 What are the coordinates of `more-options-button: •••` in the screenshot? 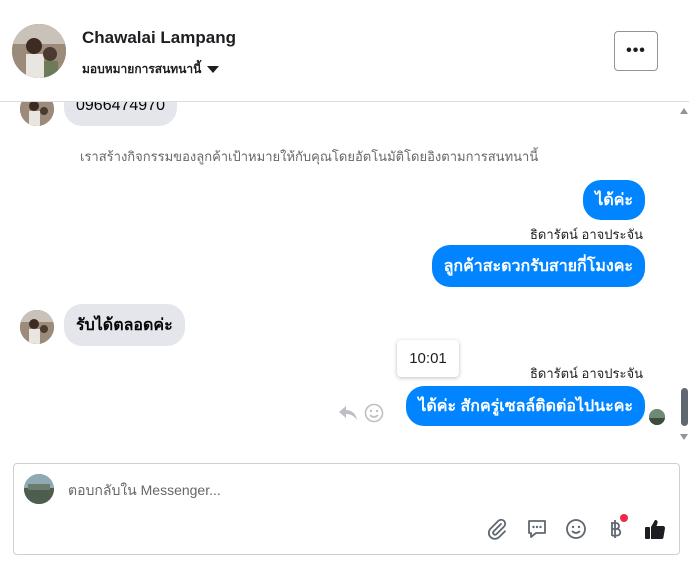 It's located at (636, 51).